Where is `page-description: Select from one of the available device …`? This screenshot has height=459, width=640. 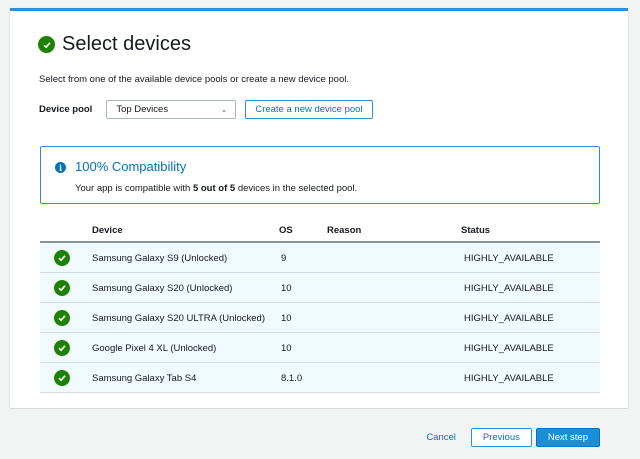 page-description: Select from one of the available device … is located at coordinates (194, 79).